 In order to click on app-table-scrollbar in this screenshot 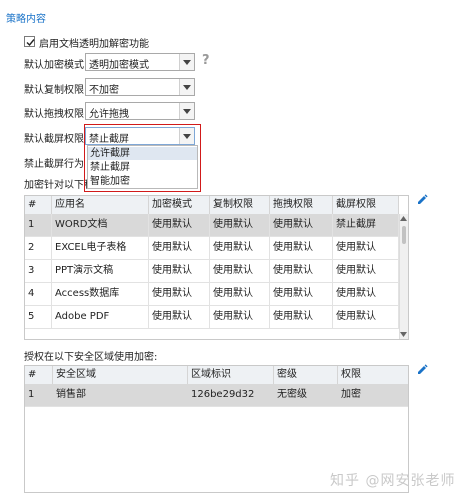, I will do `click(403, 276)`.